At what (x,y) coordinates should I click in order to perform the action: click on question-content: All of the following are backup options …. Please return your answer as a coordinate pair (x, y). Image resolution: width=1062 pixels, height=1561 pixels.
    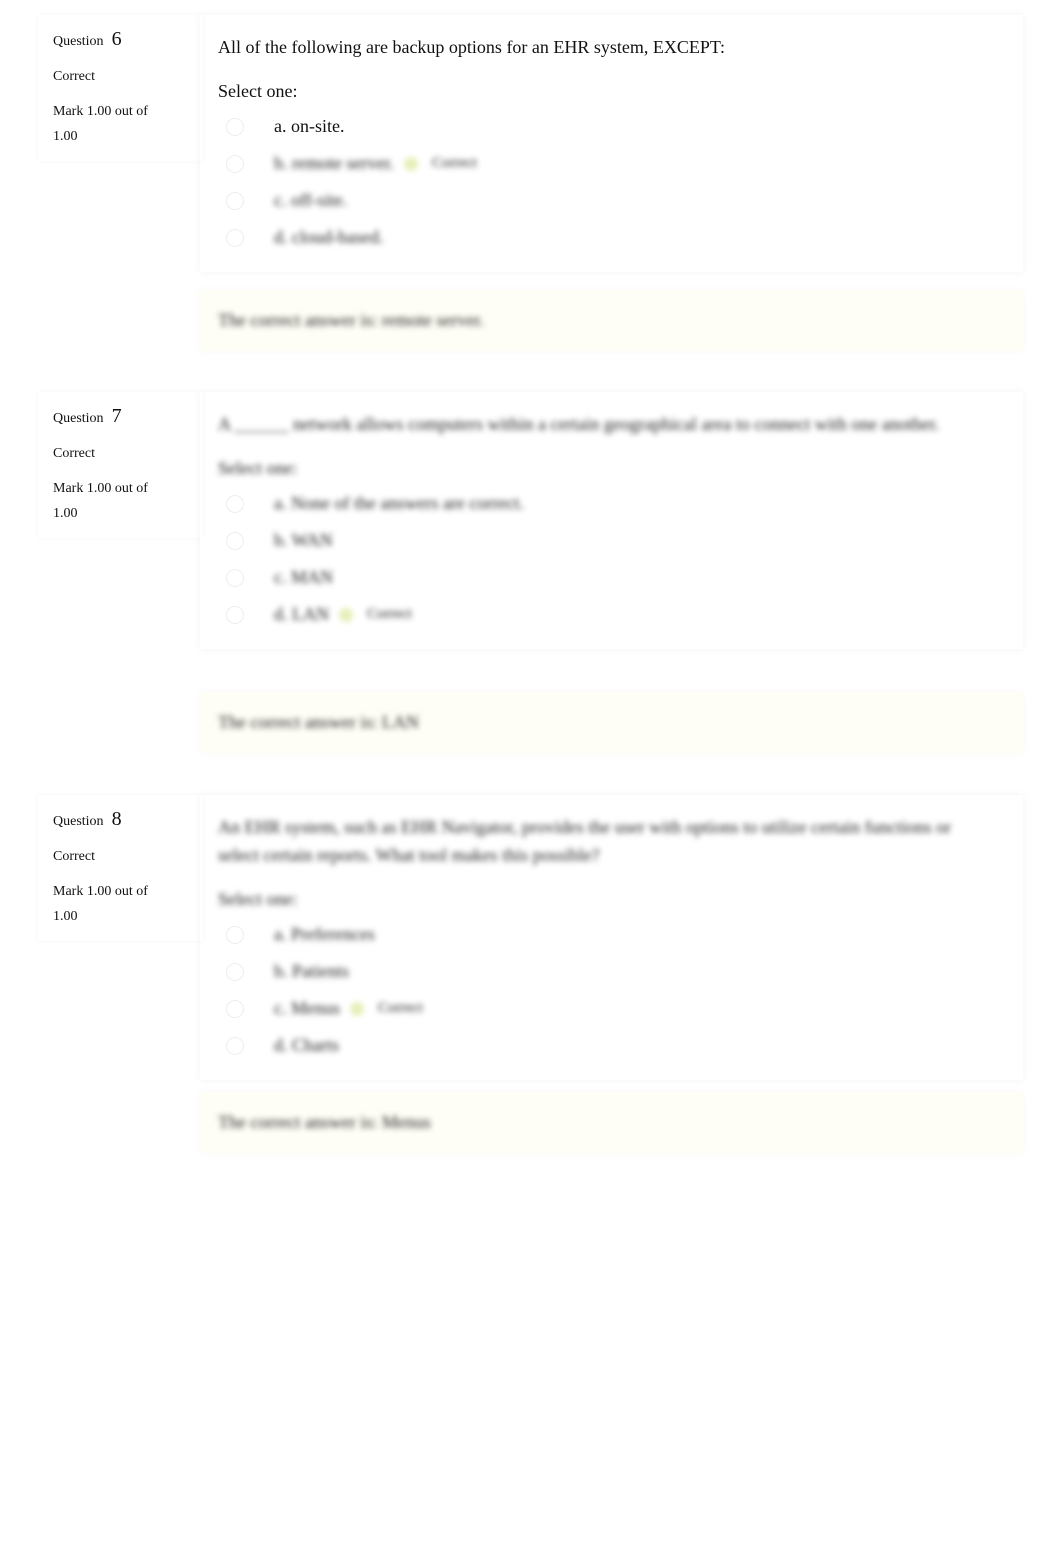
    Looking at the image, I should click on (611, 143).